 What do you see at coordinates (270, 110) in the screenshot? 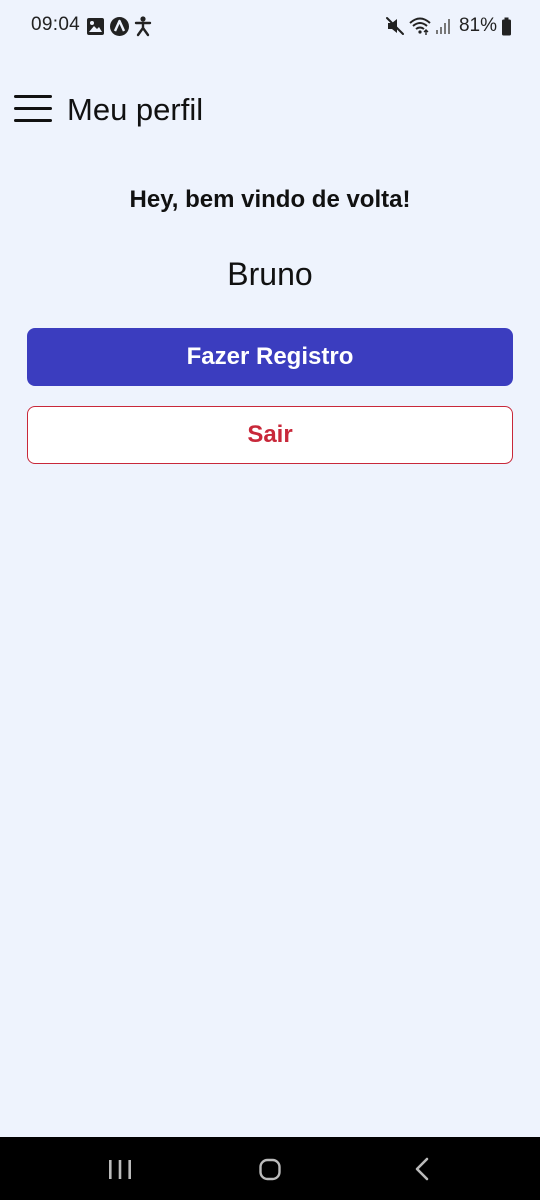
I see `app-header: Meu perfil` at bounding box center [270, 110].